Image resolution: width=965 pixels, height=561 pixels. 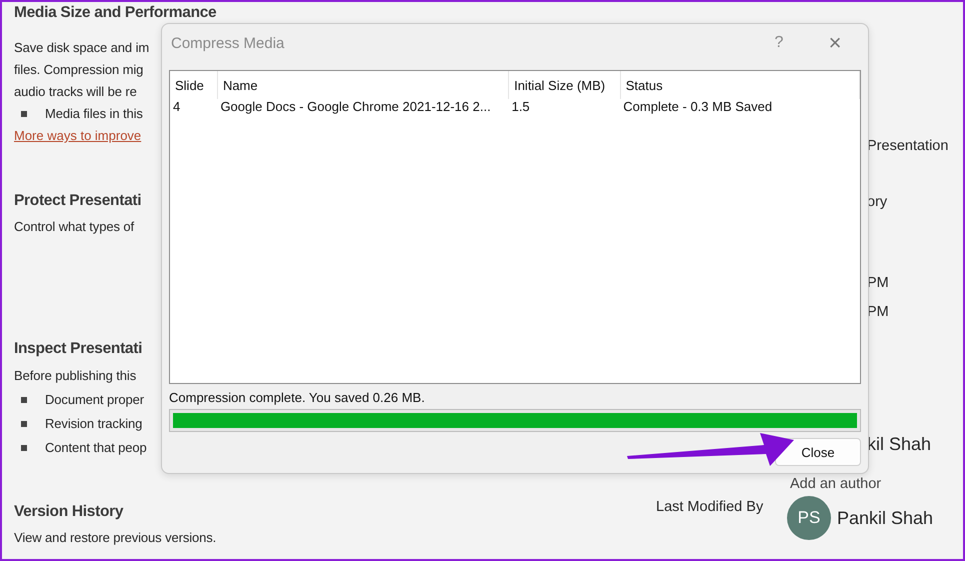 What do you see at coordinates (836, 484) in the screenshot?
I see `add-author-field: Add an author` at bounding box center [836, 484].